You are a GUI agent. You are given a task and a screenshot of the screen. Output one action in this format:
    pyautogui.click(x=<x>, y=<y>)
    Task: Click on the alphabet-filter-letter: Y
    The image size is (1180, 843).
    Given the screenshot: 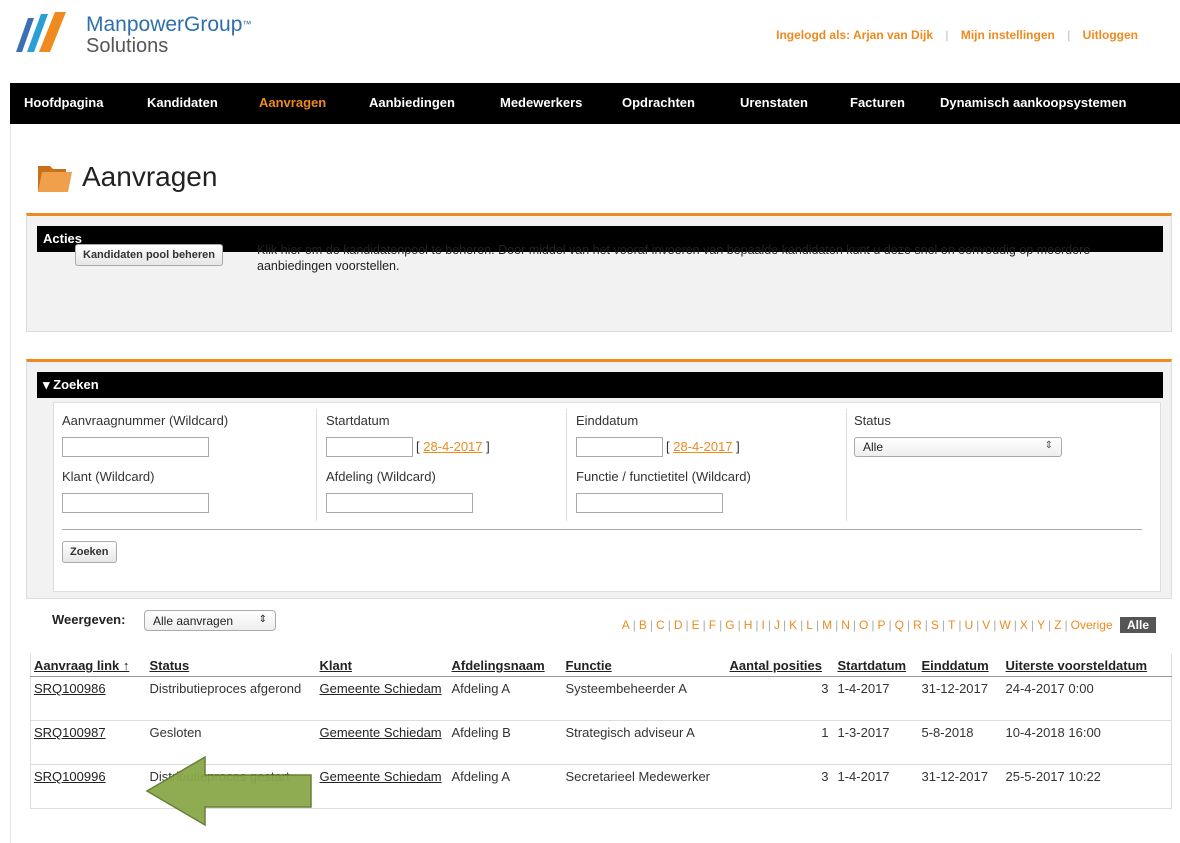 What is the action you would take?
    pyautogui.click(x=1041, y=625)
    